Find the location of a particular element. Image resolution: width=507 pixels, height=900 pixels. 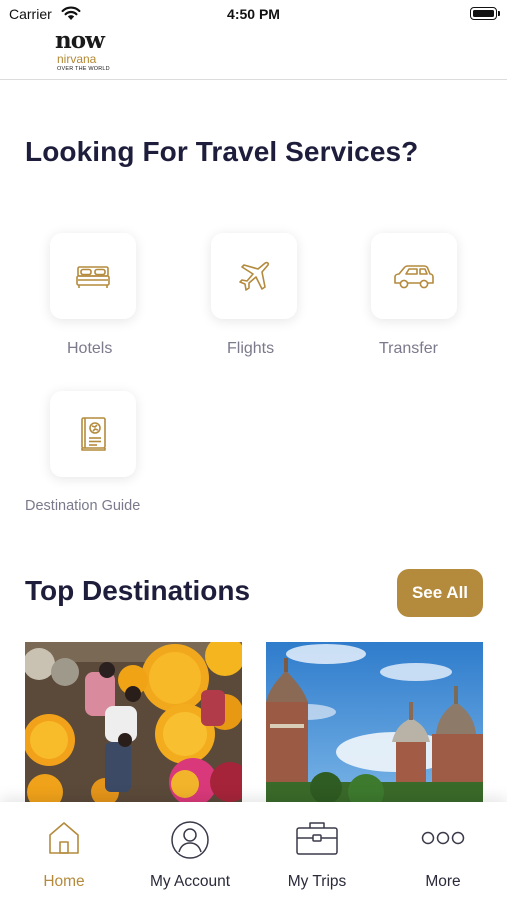

bed-icon is located at coordinates (93, 277).